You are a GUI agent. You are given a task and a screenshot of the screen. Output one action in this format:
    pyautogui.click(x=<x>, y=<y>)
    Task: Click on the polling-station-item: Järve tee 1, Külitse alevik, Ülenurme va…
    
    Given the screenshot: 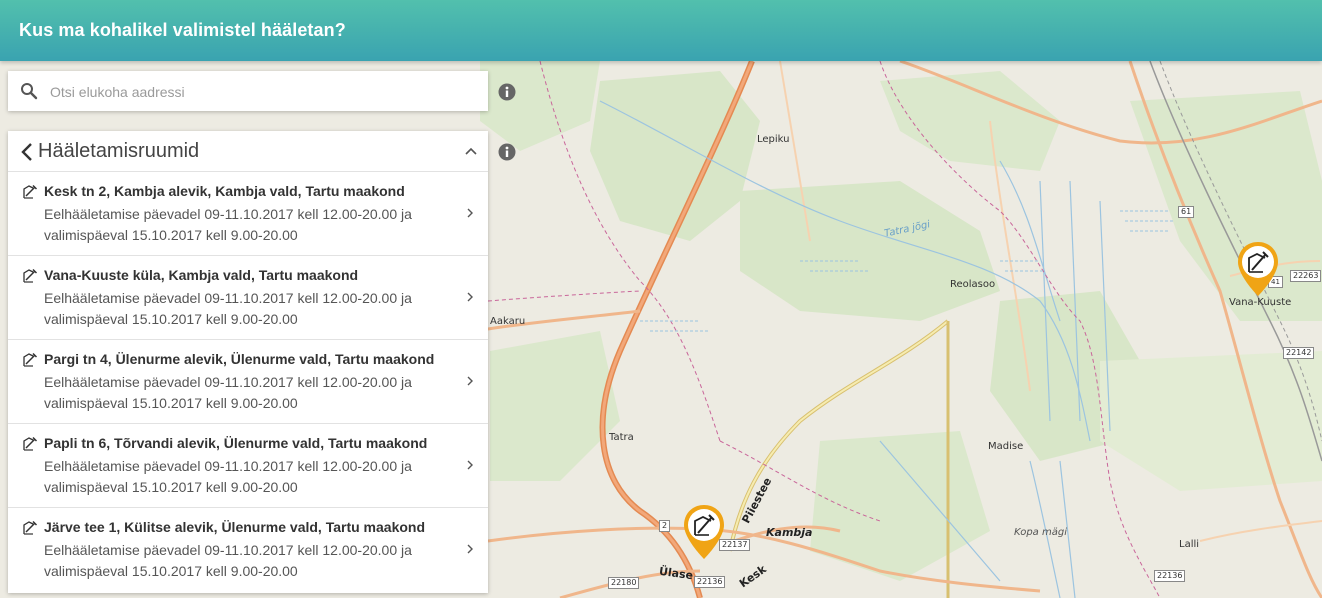 What is the action you would take?
    pyautogui.click(x=248, y=549)
    